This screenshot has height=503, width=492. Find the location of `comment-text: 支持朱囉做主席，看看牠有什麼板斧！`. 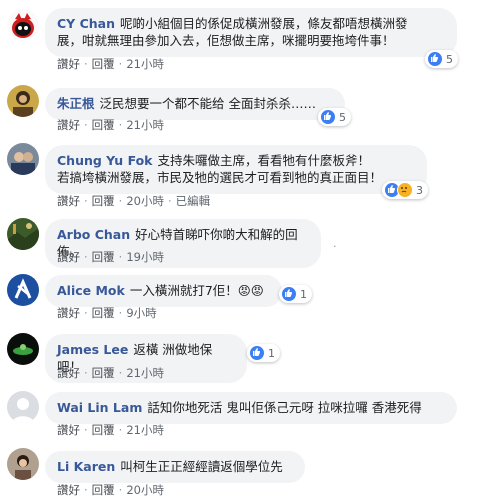

comment-text: 支持朱囉做主席，看看牠有什麼板斧！ is located at coordinates (264, 160).